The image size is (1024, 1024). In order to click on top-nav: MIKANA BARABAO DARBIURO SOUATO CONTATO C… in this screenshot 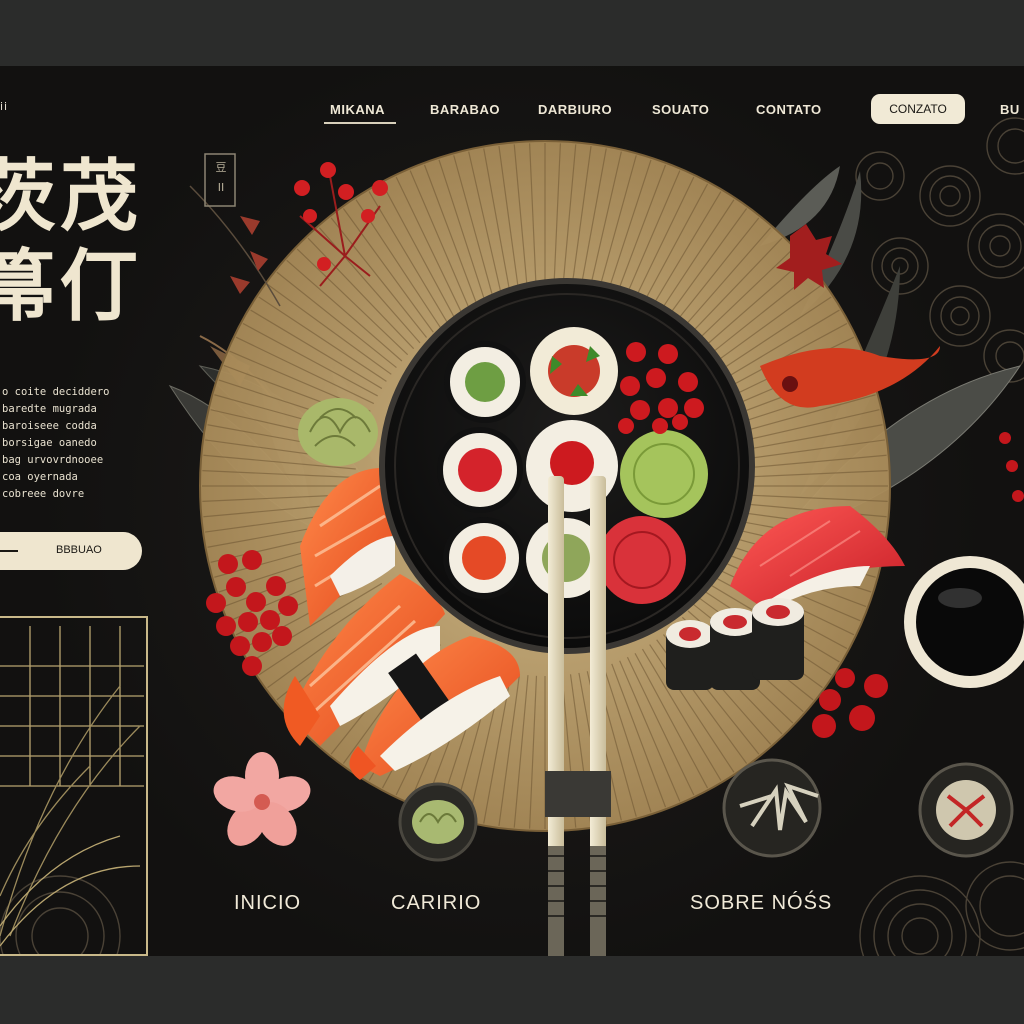, I will do `click(662, 114)`.